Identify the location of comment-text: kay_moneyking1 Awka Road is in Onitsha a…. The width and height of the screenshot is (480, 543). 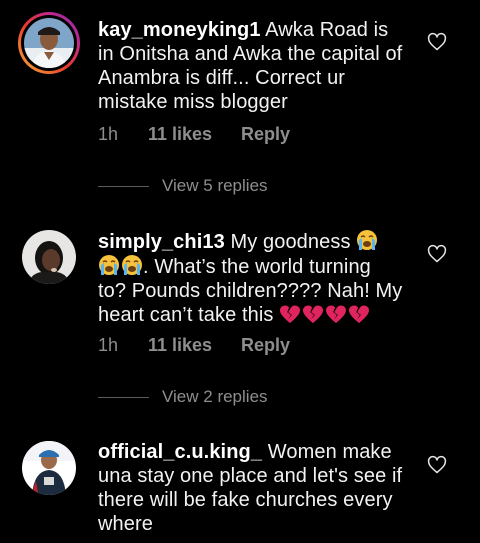
(250, 66).